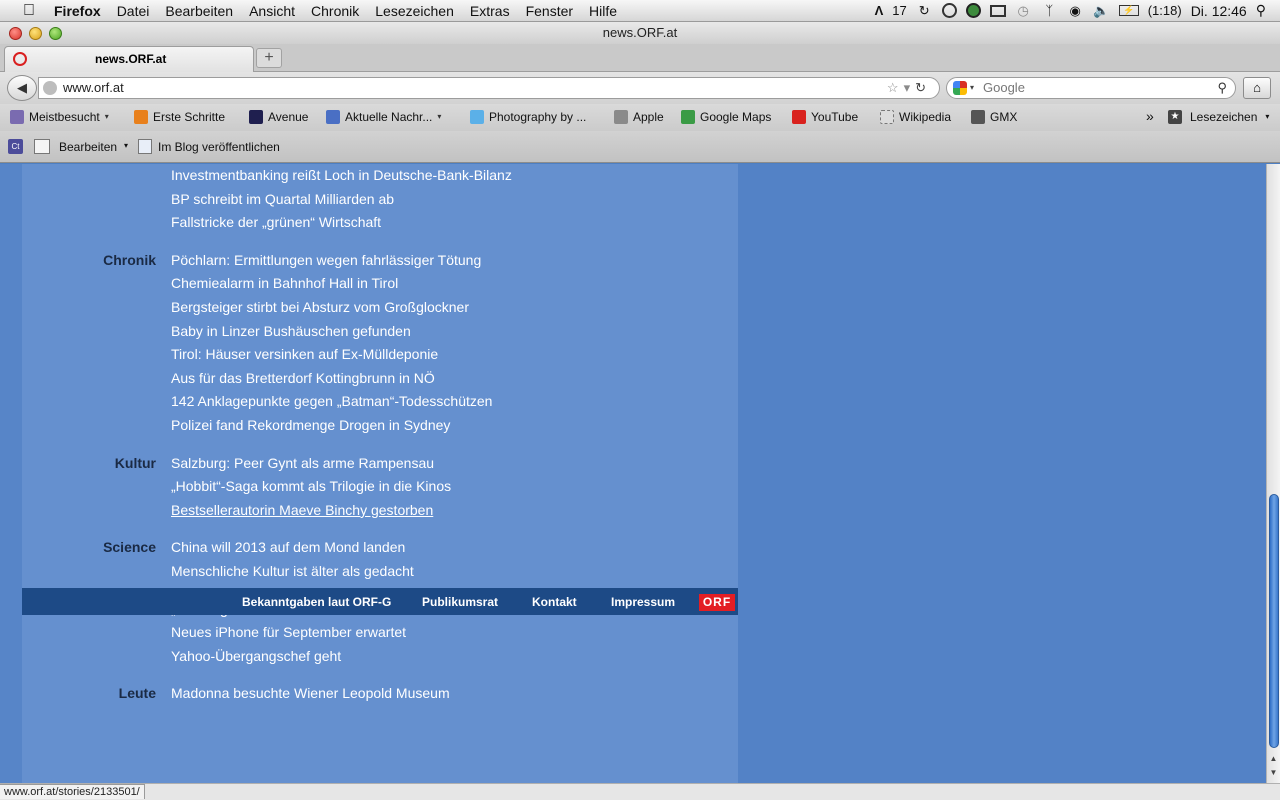 This screenshot has height=800, width=1280. Describe the element at coordinates (278, 117) in the screenshot. I see `bookmark-avenue: Avenue` at that location.